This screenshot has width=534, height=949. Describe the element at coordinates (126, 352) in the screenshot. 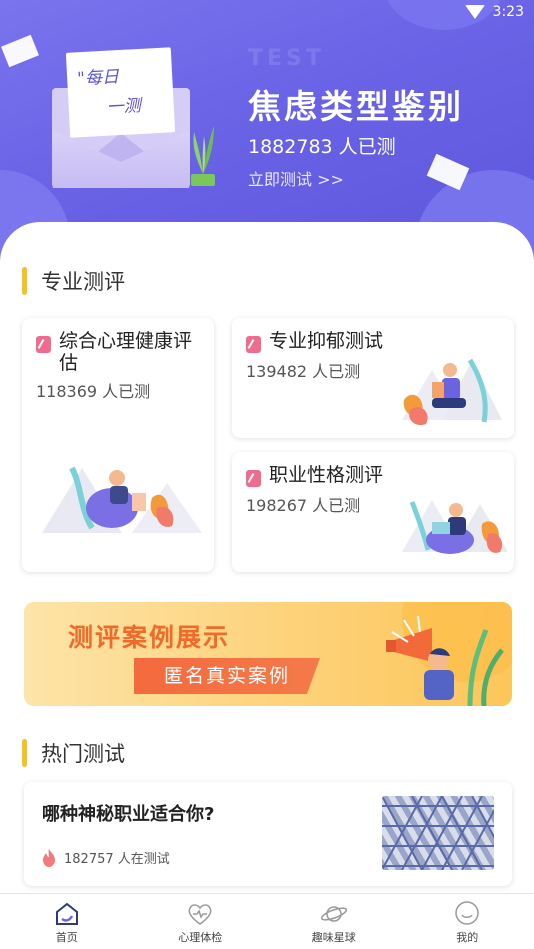

I see `card-title: 综合心理健康评估` at that location.